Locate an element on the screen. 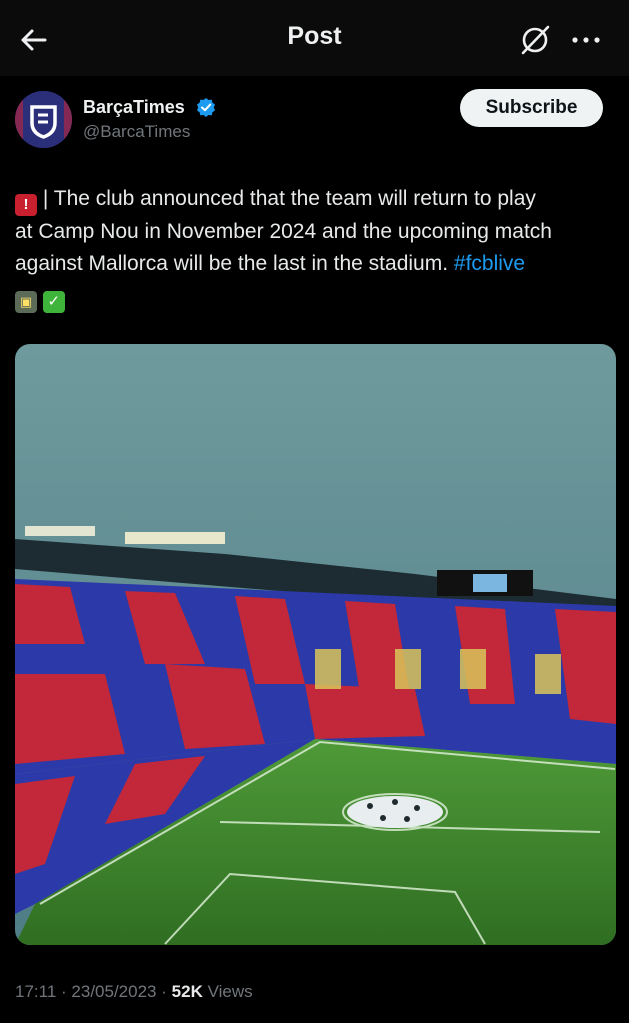 This screenshot has width=629, height=1023. top-bar: Post is located at coordinates (314, 38).